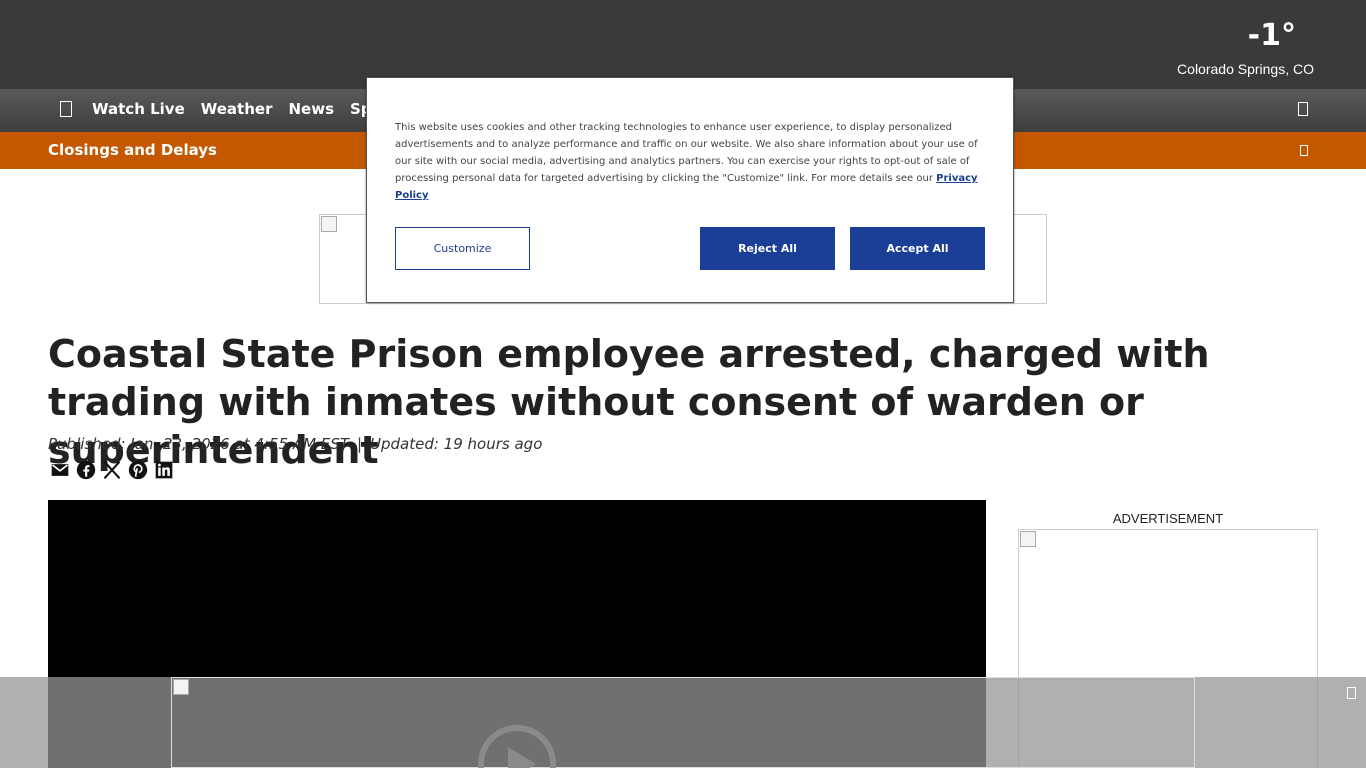 This screenshot has width=1366, height=768. What do you see at coordinates (138, 109) in the screenshot?
I see `nav-item-watch-live: Watch Live` at bounding box center [138, 109].